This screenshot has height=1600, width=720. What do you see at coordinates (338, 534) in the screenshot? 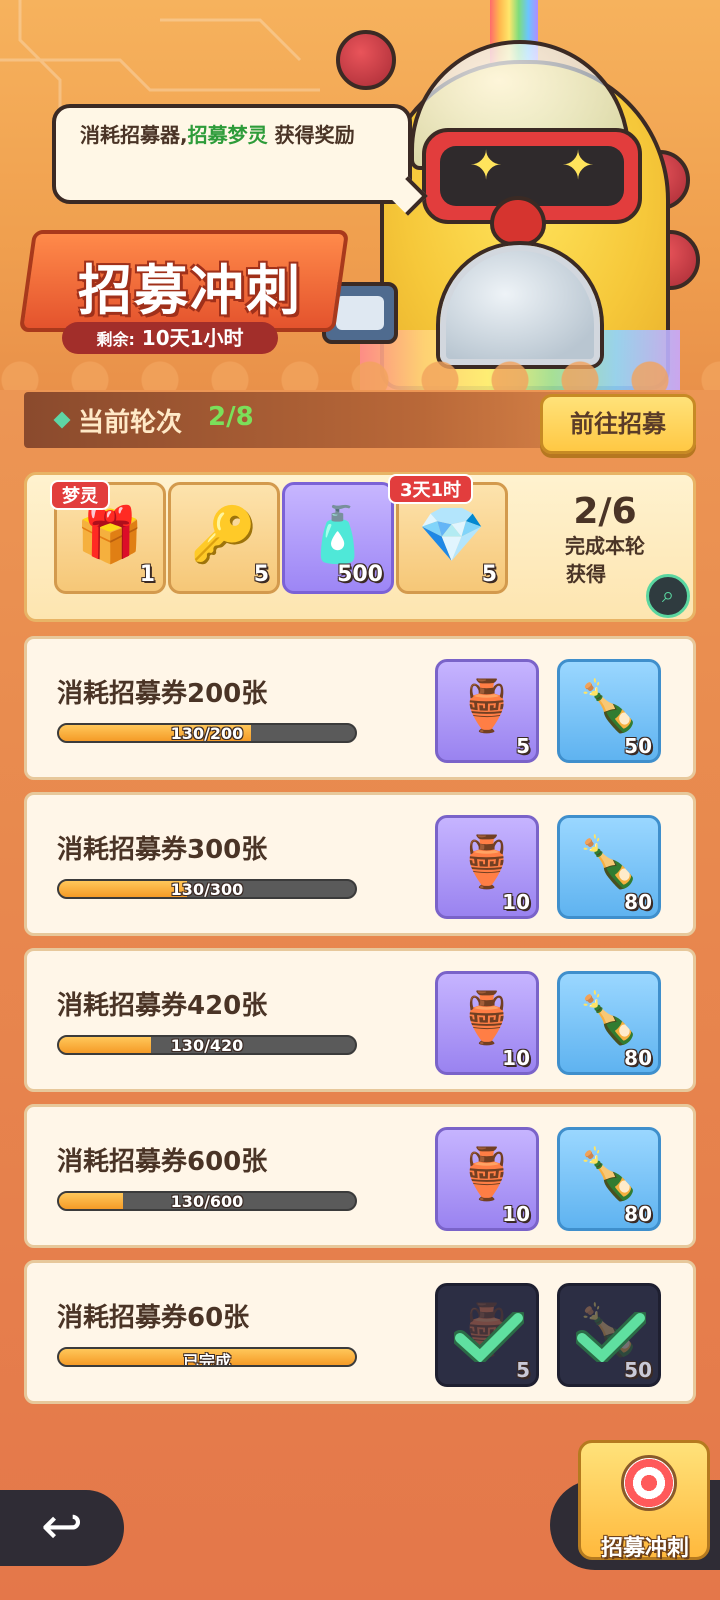
I see `rainbow-bottle-icon: 🧴` at bounding box center [338, 534].